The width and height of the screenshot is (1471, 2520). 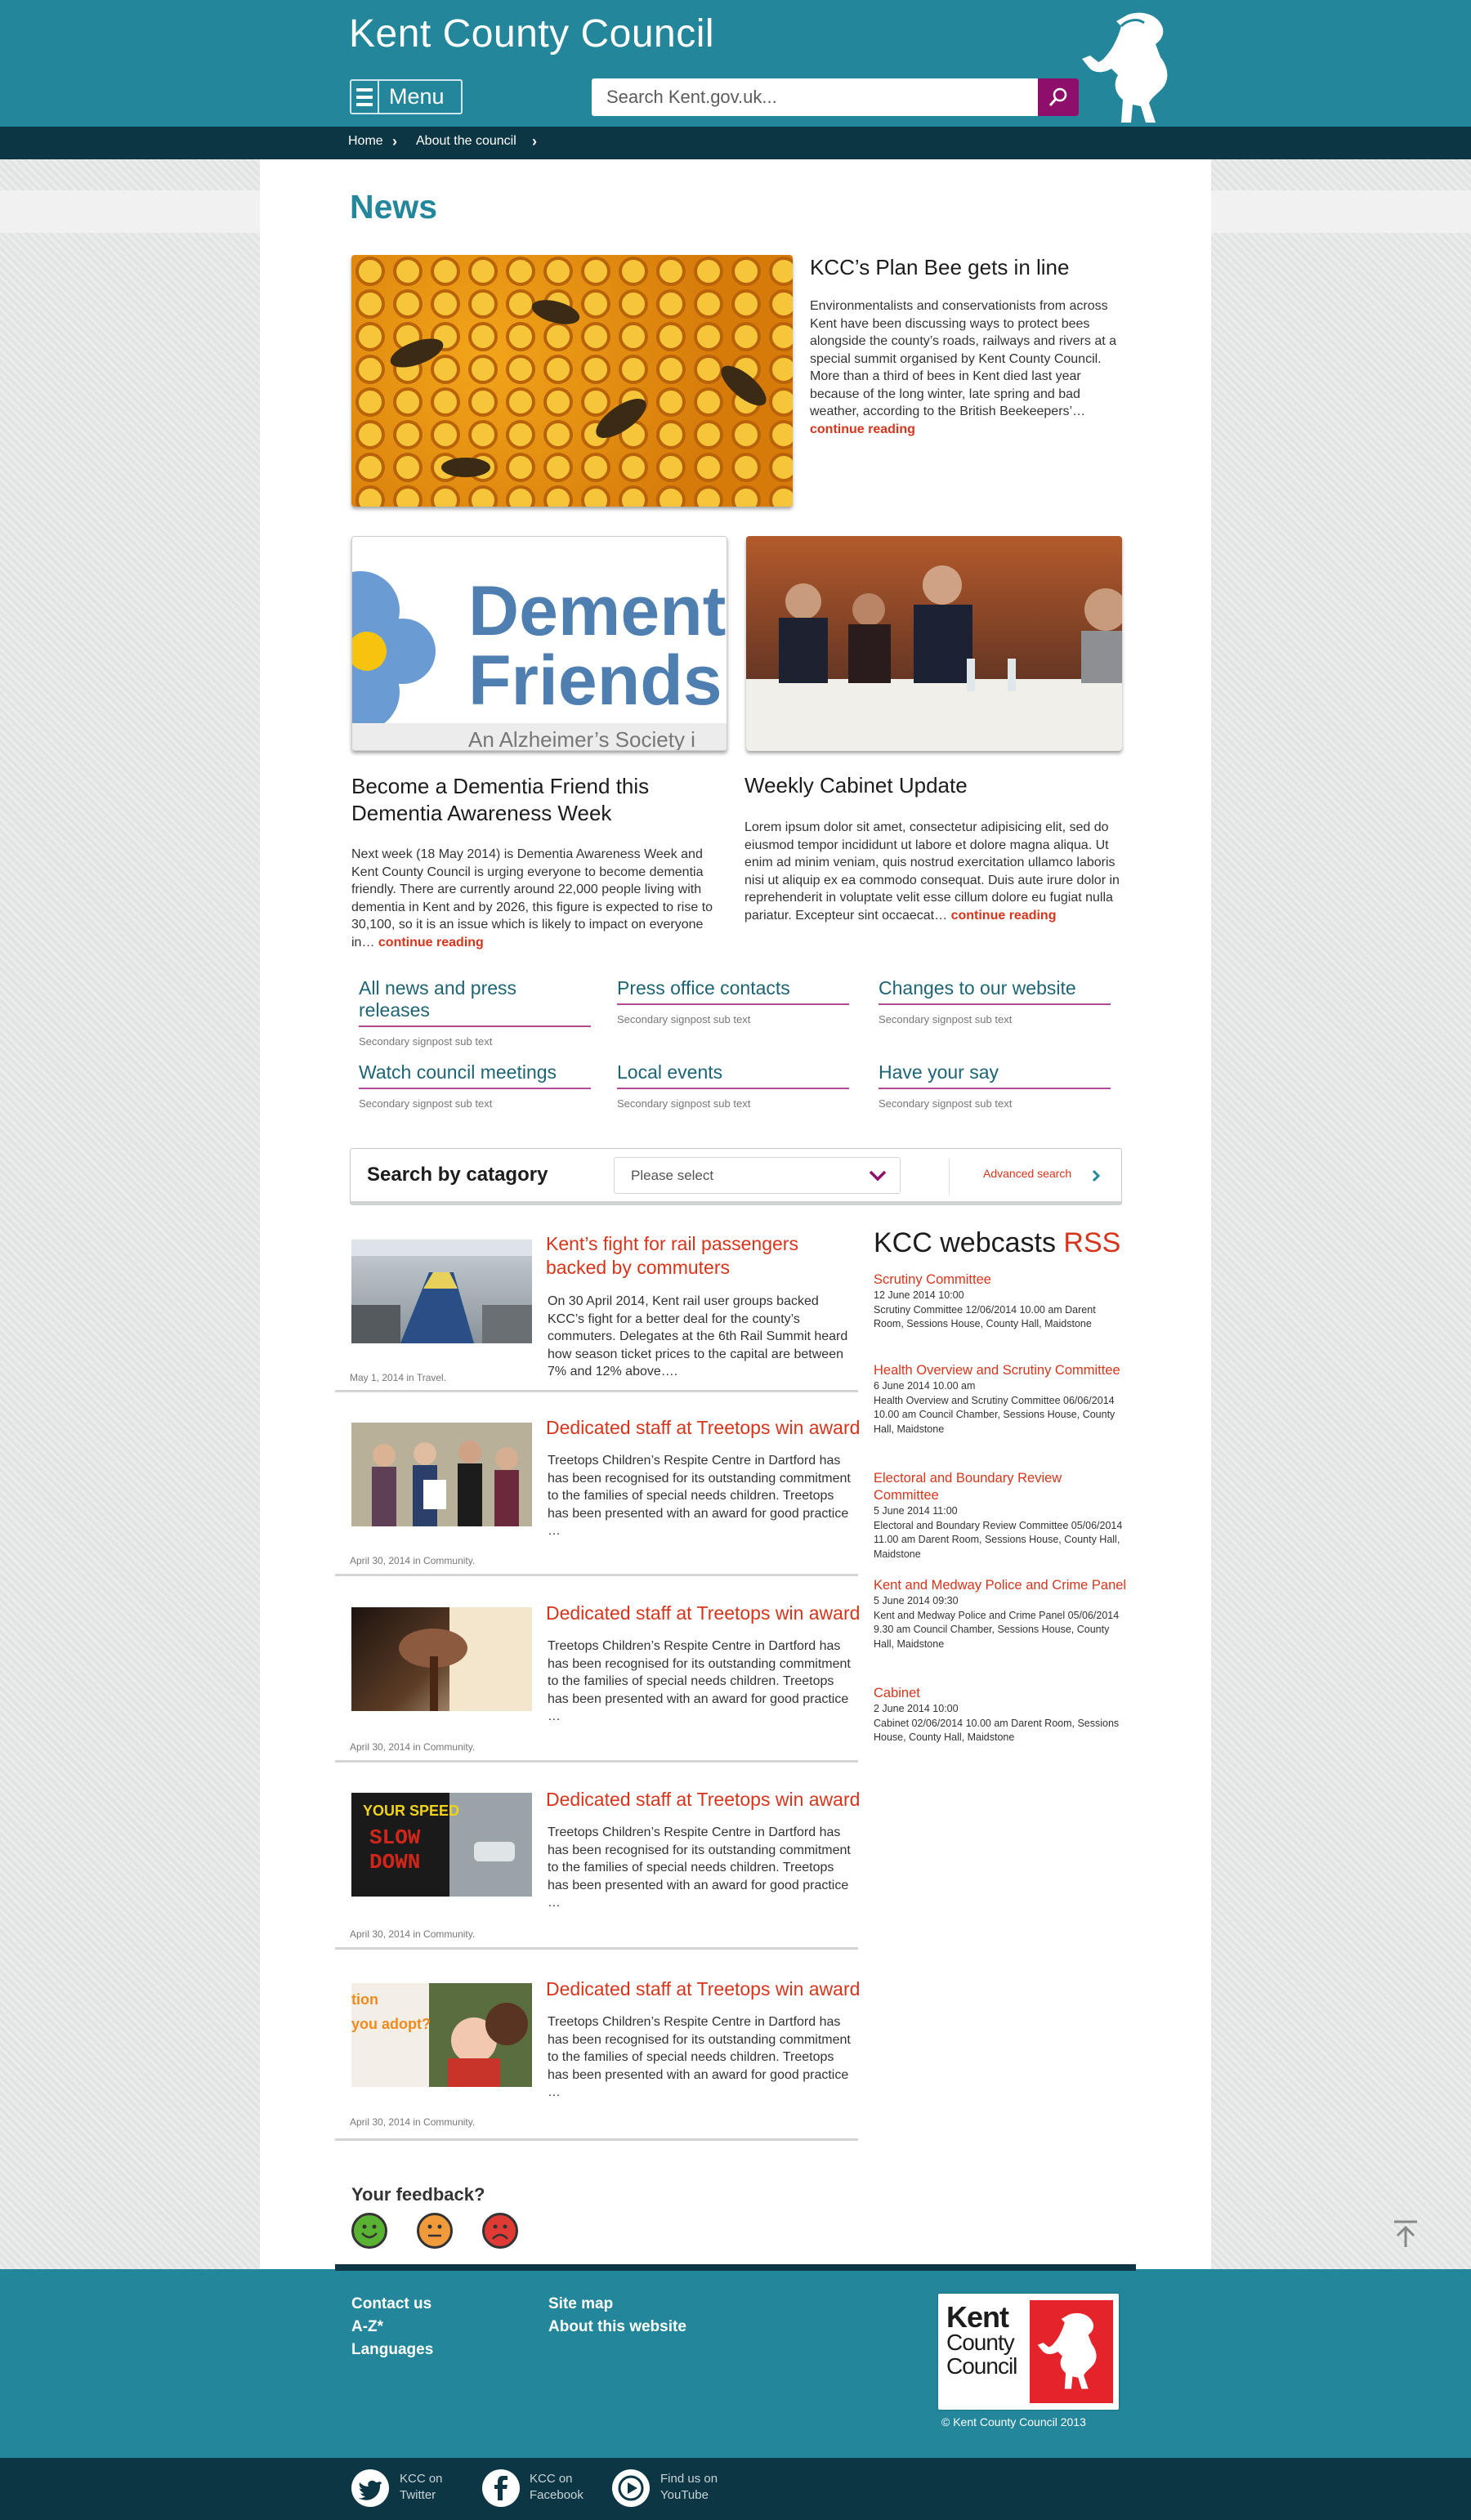 What do you see at coordinates (398, 1378) in the screenshot?
I see `news-meta: May 1, 2014 in Travel.` at bounding box center [398, 1378].